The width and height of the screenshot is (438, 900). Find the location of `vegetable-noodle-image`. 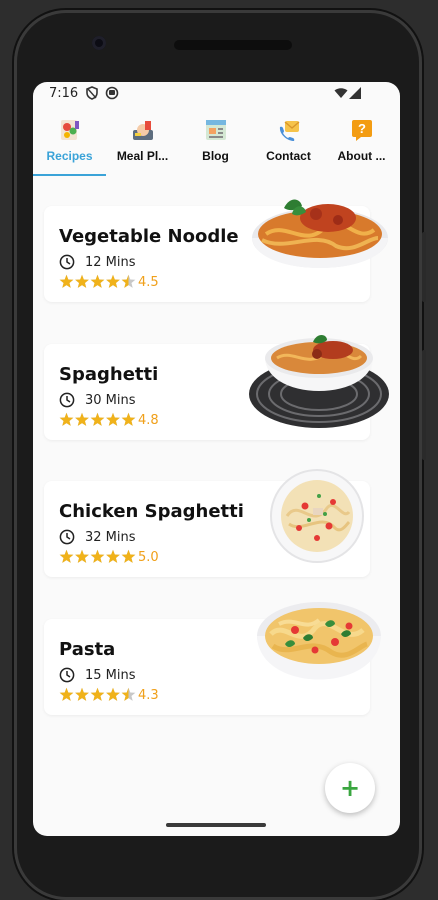

vegetable-noodle-image is located at coordinates (320, 233).